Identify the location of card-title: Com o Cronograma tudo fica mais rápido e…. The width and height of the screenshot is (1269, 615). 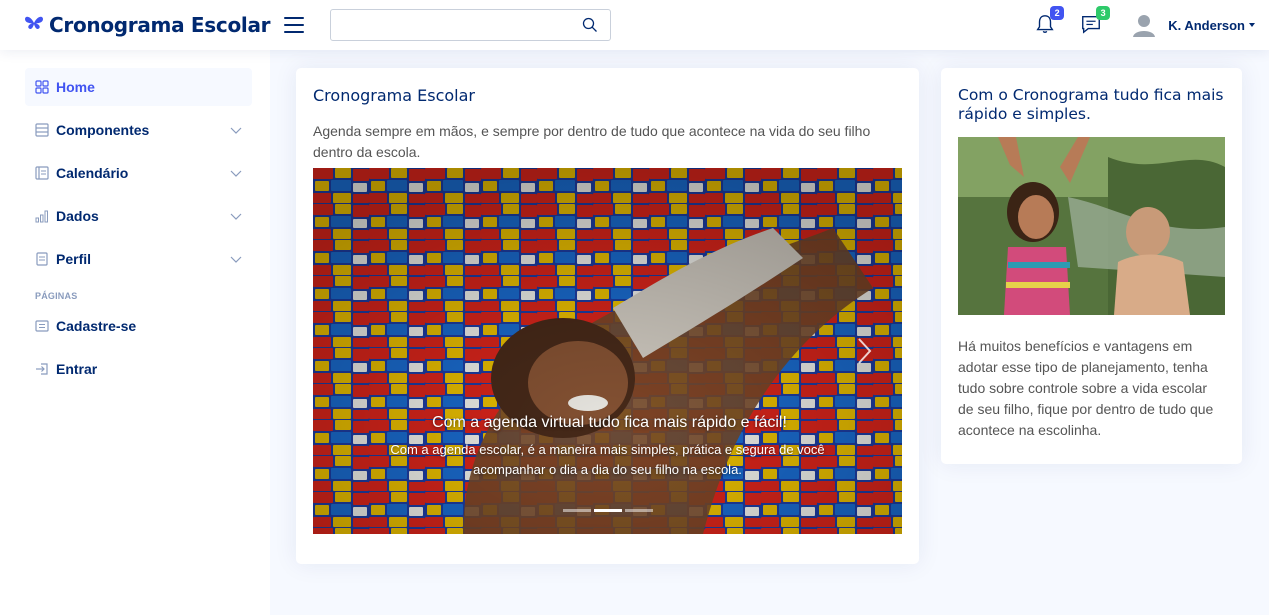
(1091, 104).